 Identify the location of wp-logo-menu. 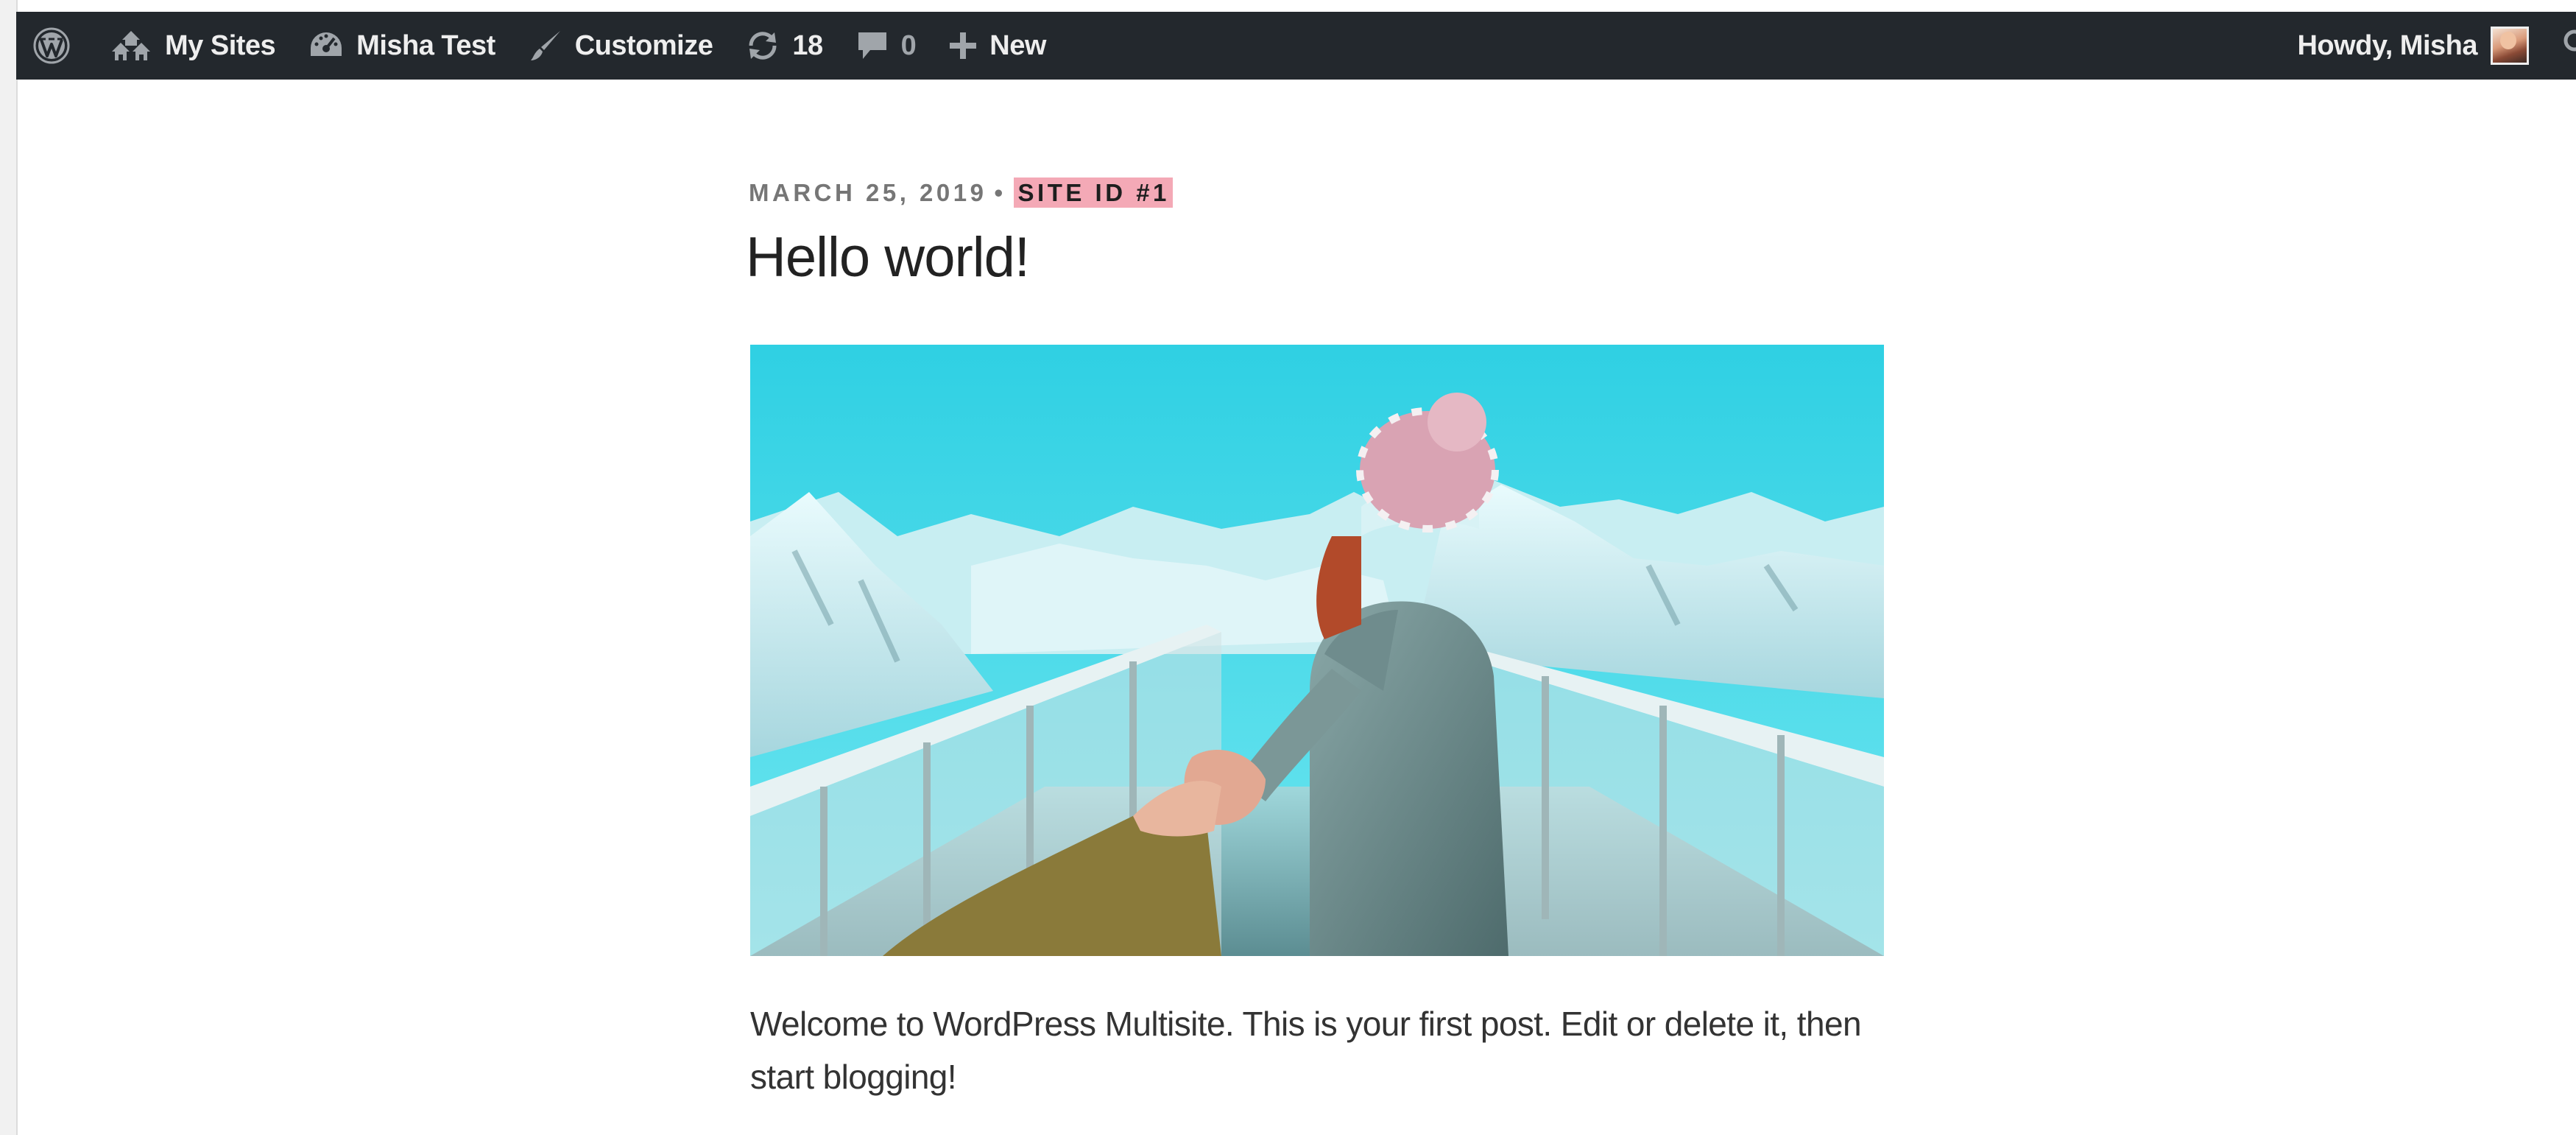
(54, 46).